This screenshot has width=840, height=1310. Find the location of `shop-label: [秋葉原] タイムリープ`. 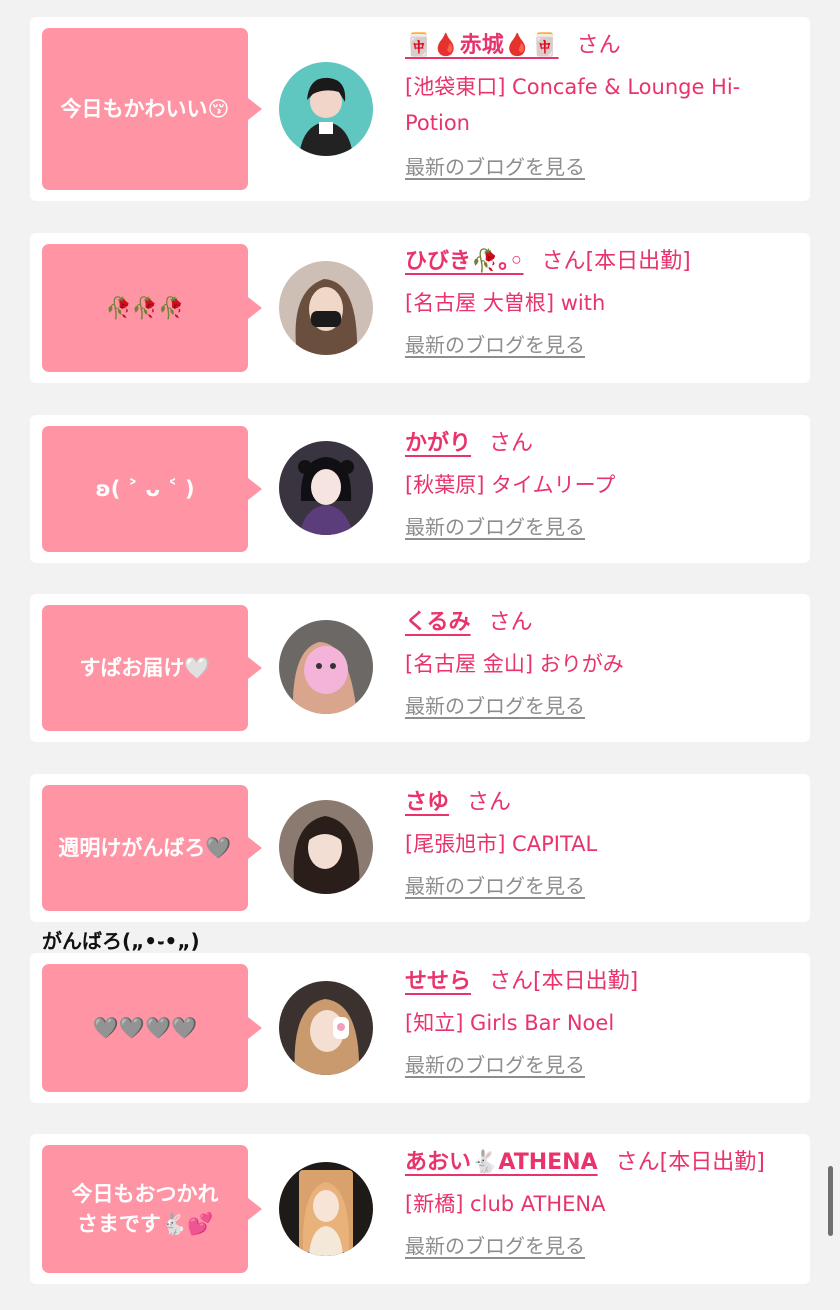

shop-label: [秋葉原] タイムリープ is located at coordinates (510, 485).